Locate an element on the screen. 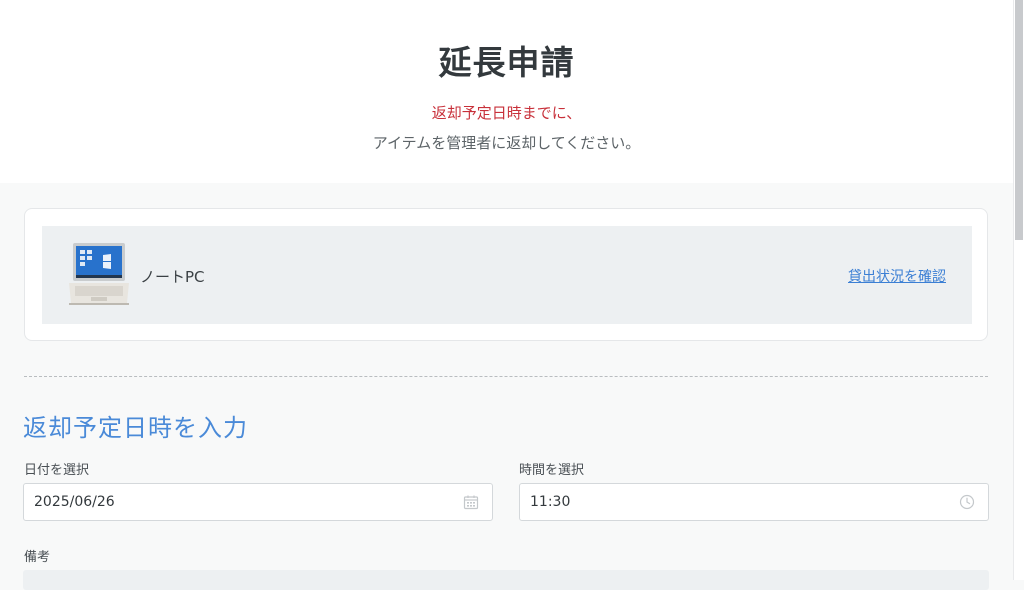 The width and height of the screenshot is (1024, 590). section-title: 返却予定日時を入力 is located at coordinates (135, 428).